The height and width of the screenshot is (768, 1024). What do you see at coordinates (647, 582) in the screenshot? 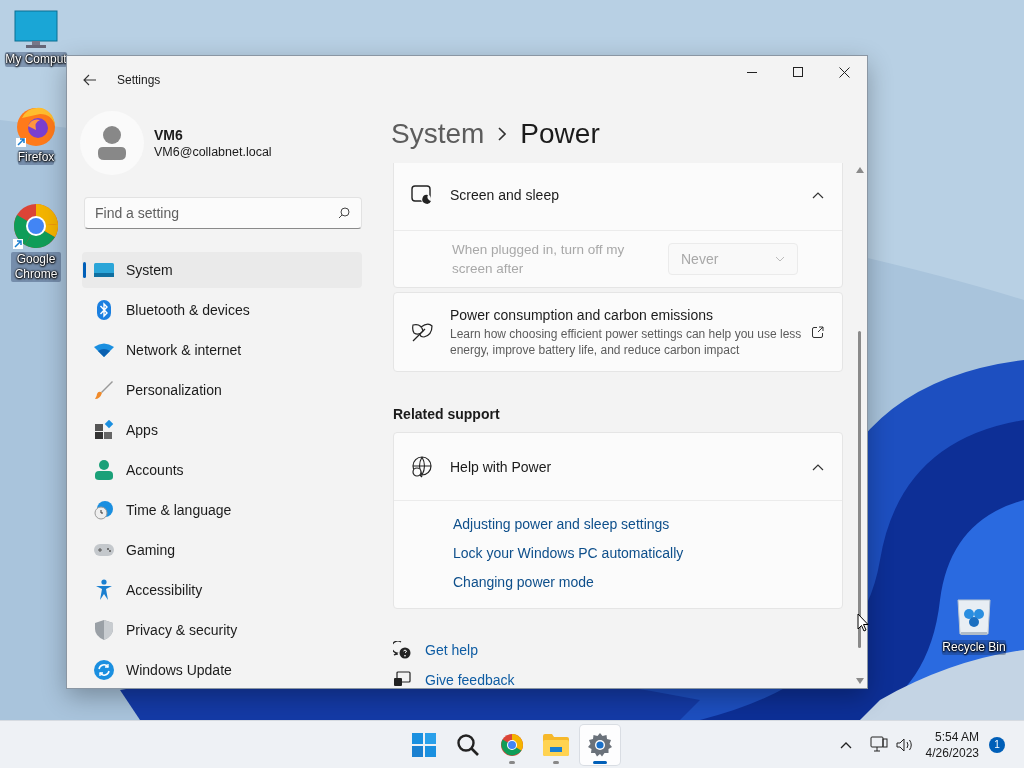
I see `help-link: Changing power mode` at bounding box center [647, 582].